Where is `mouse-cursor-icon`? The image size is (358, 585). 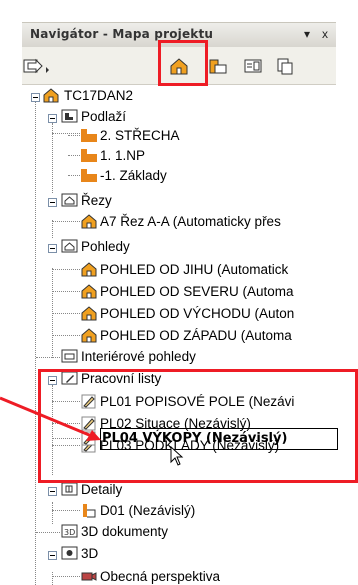 mouse-cursor-icon is located at coordinates (177, 456).